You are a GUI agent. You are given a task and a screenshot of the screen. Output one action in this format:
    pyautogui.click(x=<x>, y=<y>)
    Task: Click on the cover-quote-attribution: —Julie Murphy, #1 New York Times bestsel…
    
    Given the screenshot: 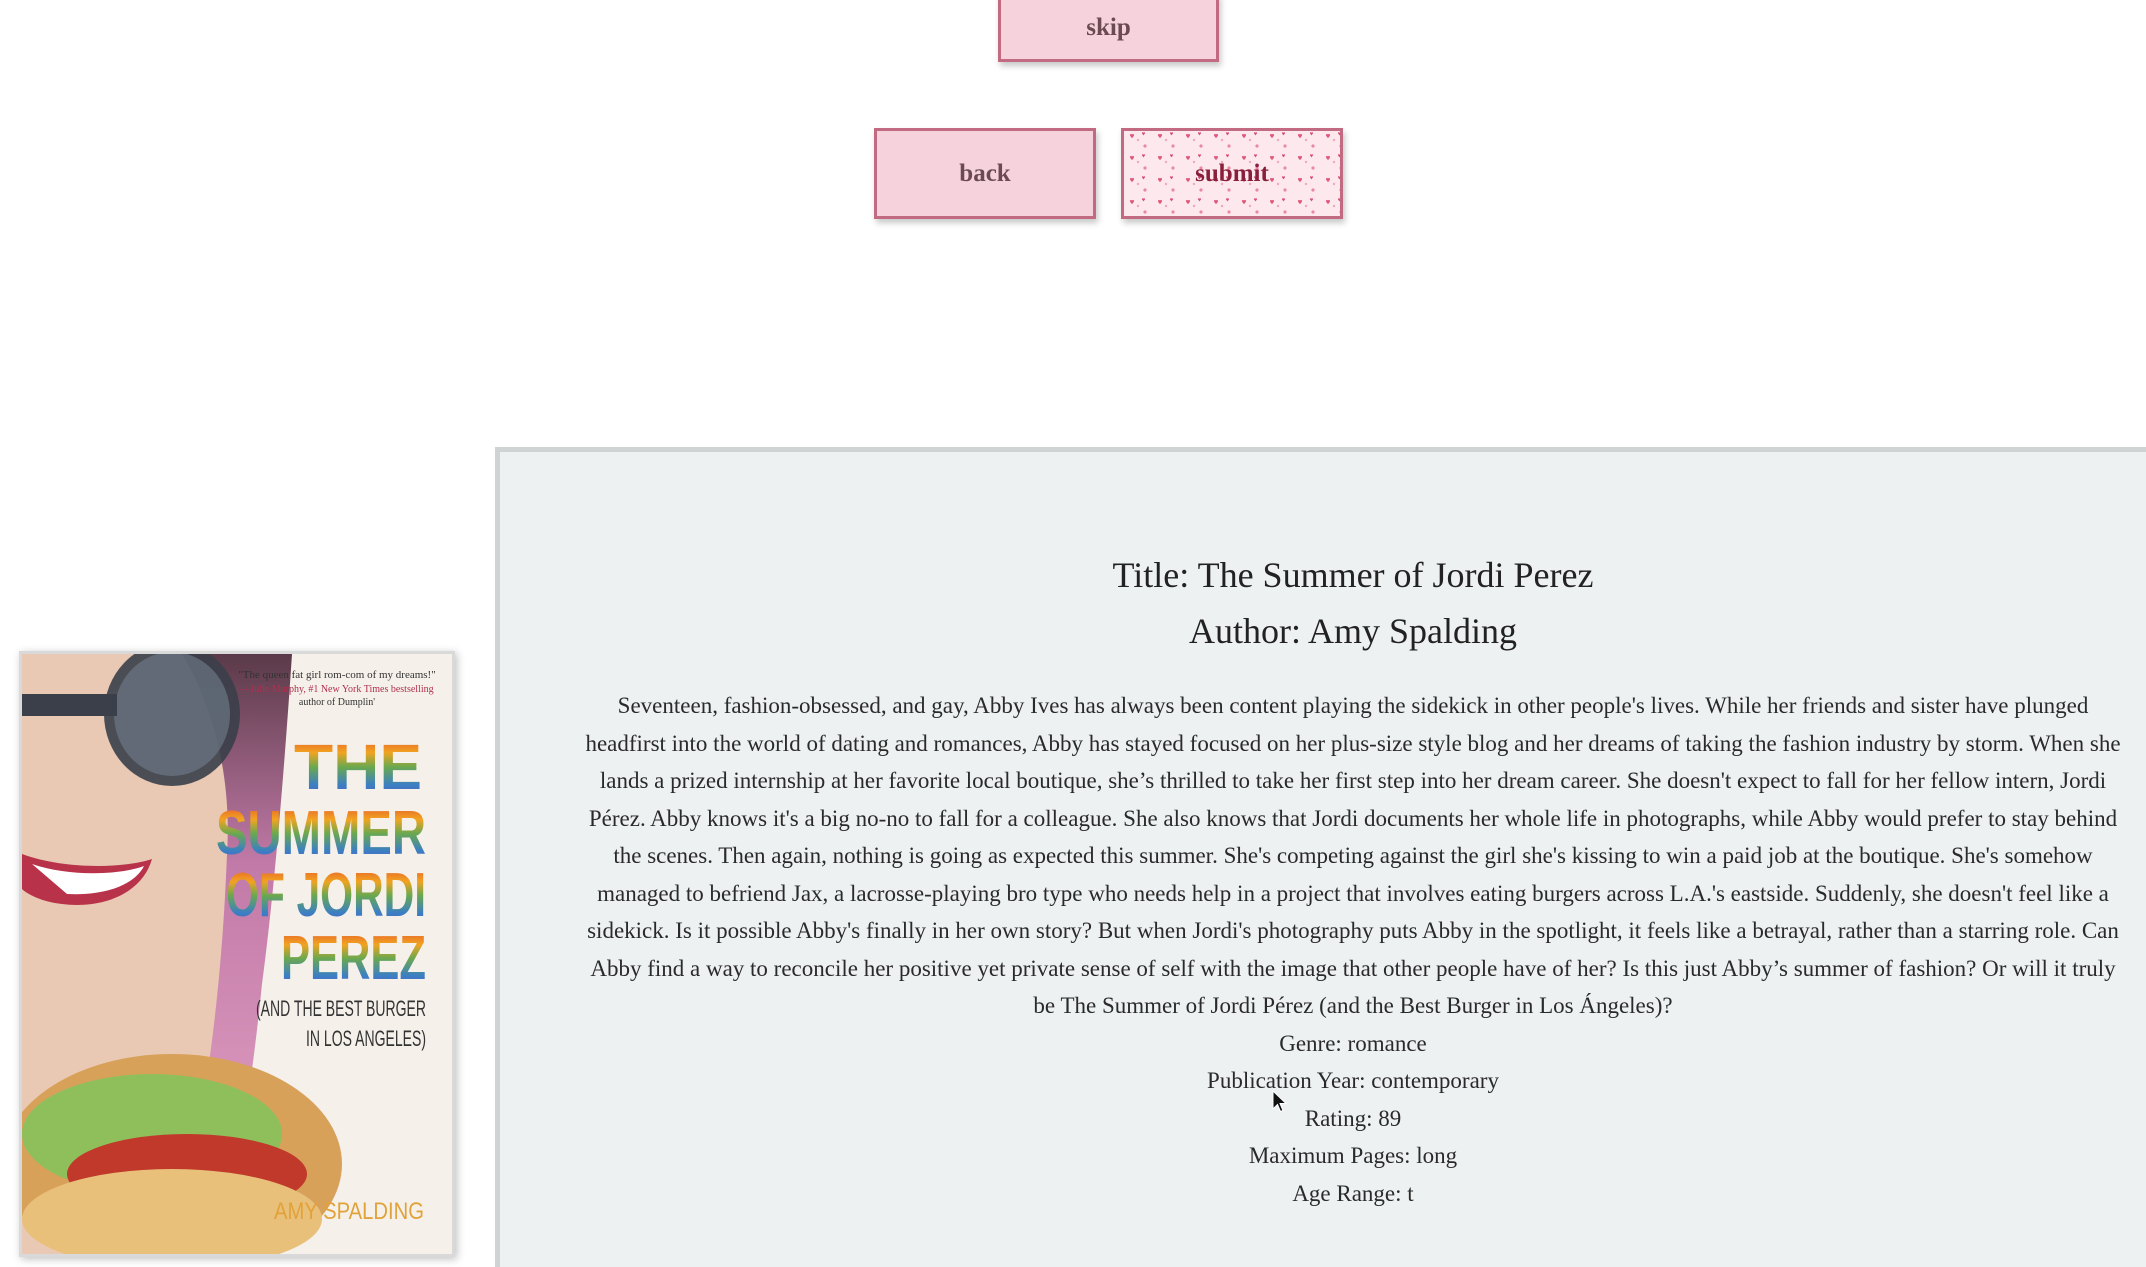 What is the action you would take?
    pyautogui.click(x=336, y=689)
    